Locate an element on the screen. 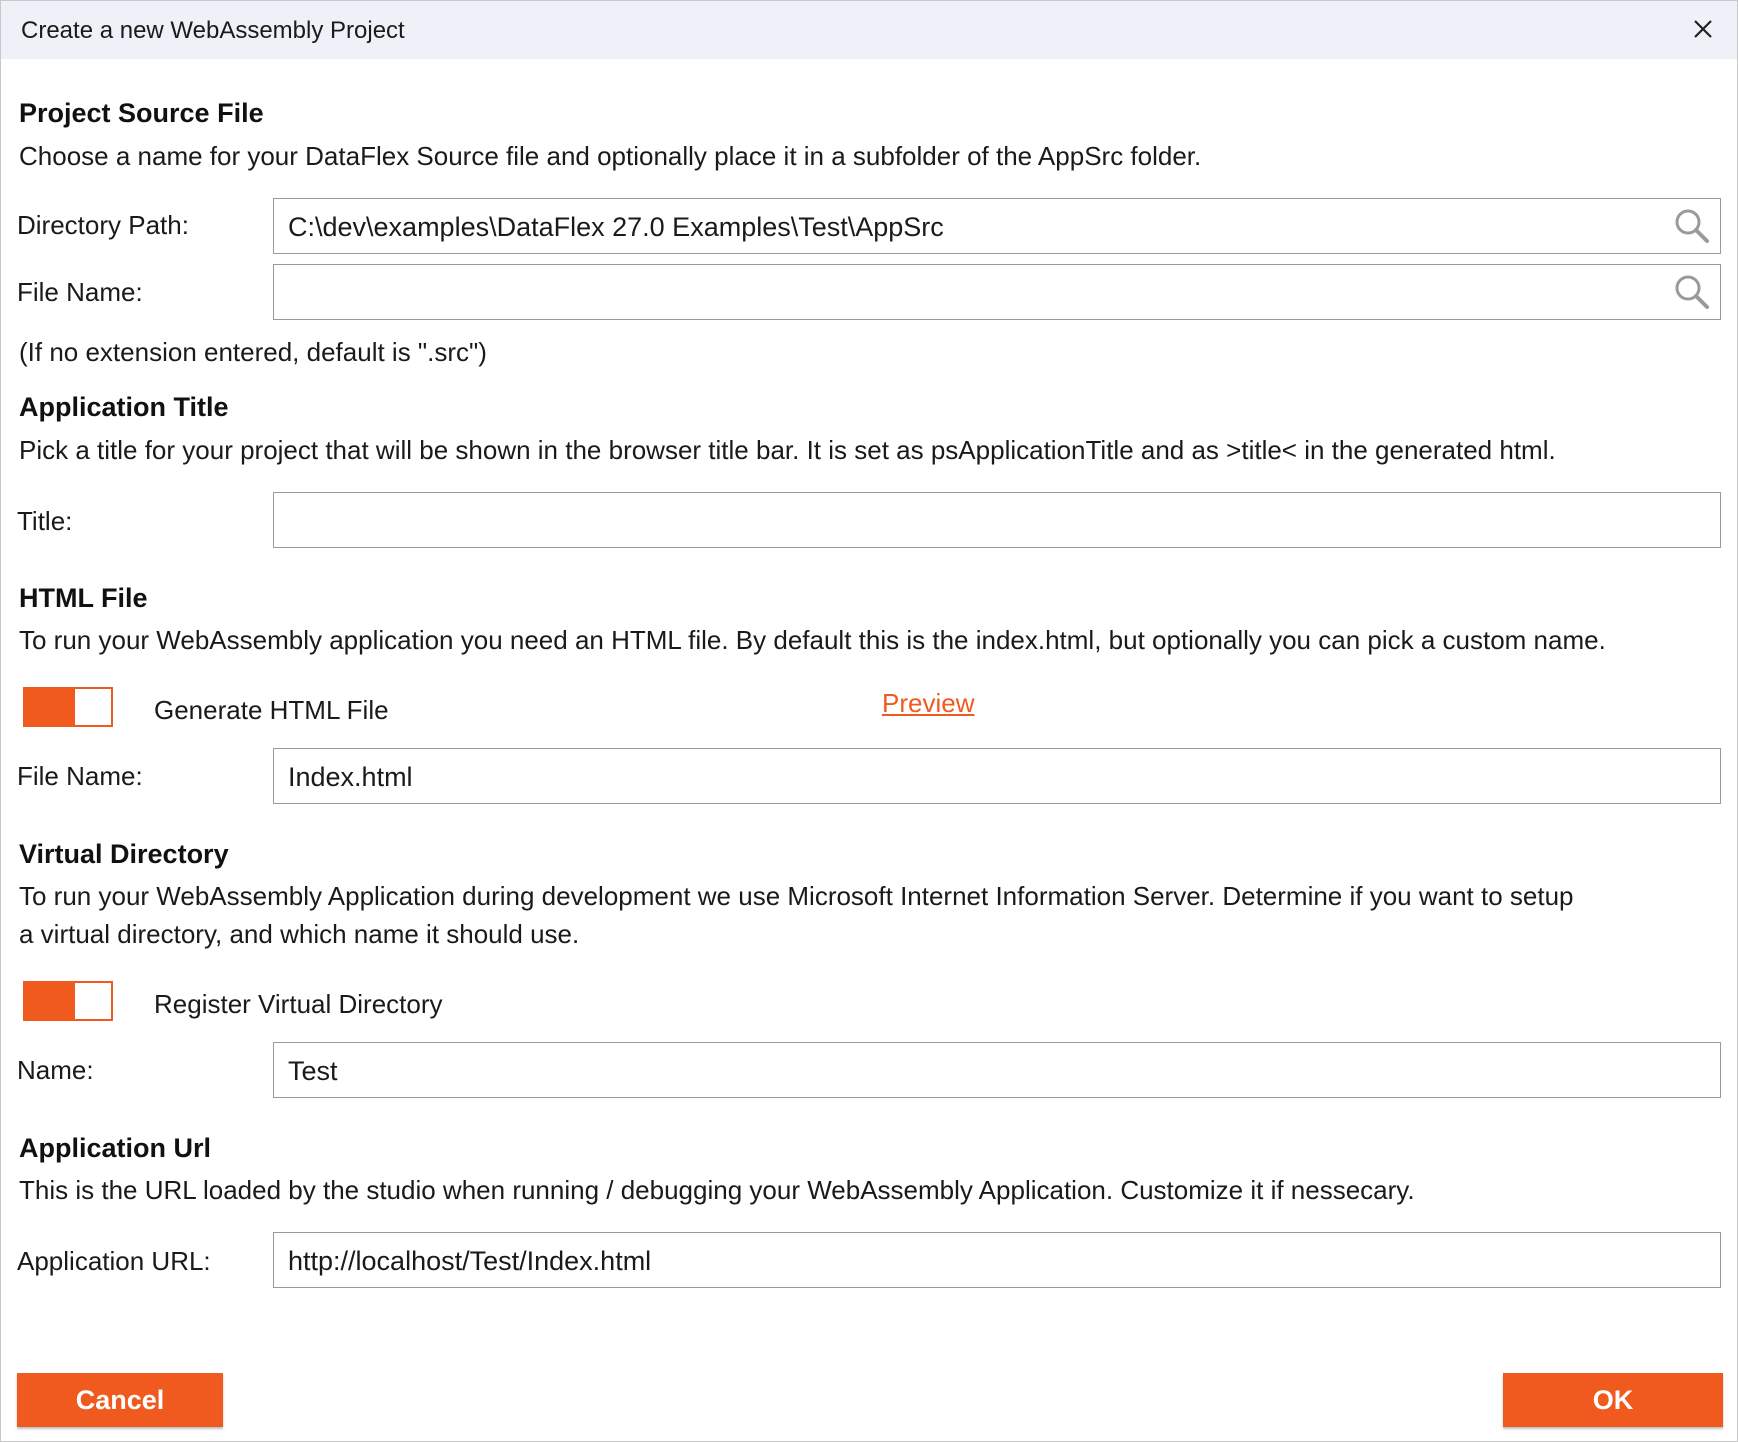 This screenshot has width=1738, height=1442. html-file-name-label: File Name: is located at coordinates (80, 776).